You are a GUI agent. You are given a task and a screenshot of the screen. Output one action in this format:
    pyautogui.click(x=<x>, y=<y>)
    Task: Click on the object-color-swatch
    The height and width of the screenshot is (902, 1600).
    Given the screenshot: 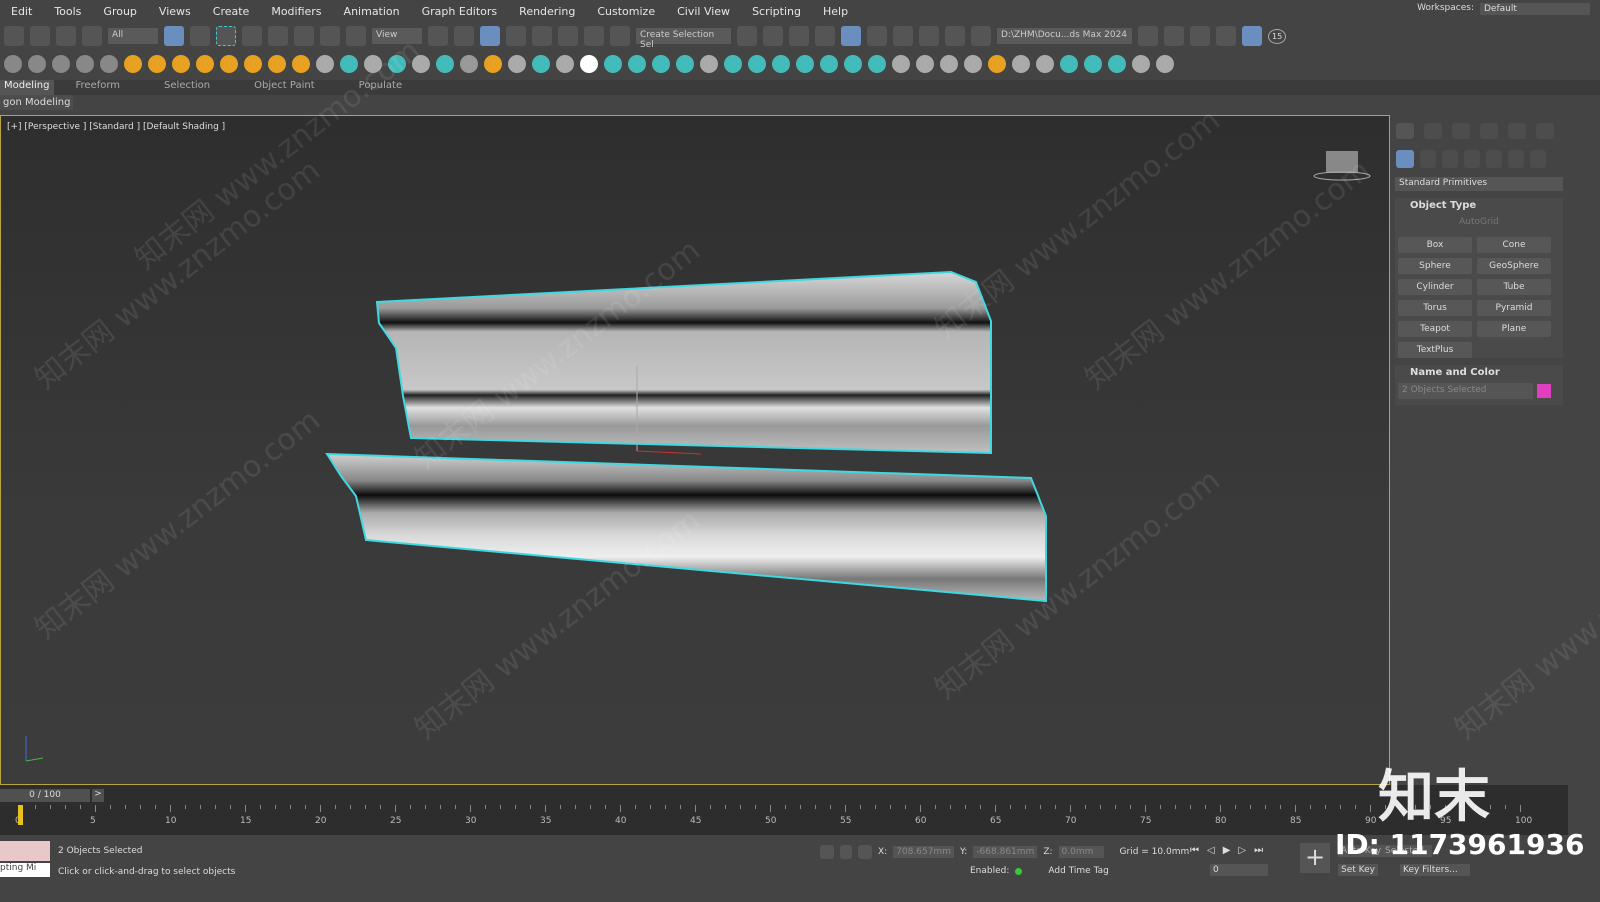 What is the action you would take?
    pyautogui.click(x=1544, y=391)
    